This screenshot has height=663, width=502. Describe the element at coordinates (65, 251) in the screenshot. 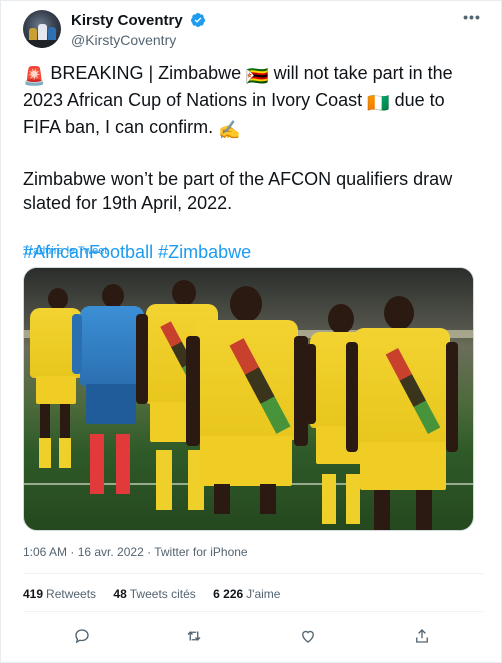

I see `translate-link: Traduire le Tweet` at that location.